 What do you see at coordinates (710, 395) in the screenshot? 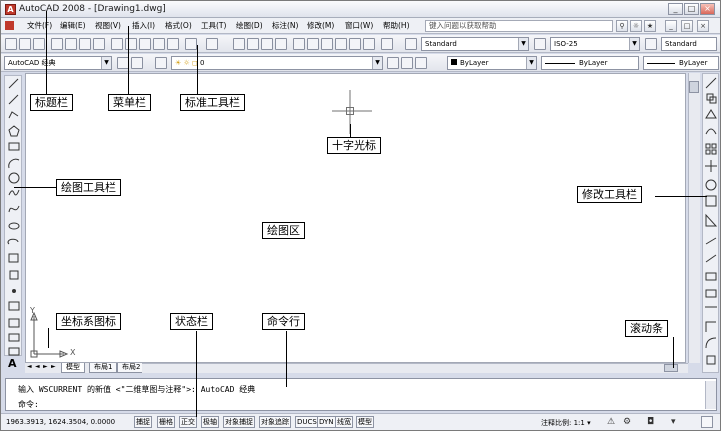
I see `command-scrollbar` at bounding box center [710, 395].